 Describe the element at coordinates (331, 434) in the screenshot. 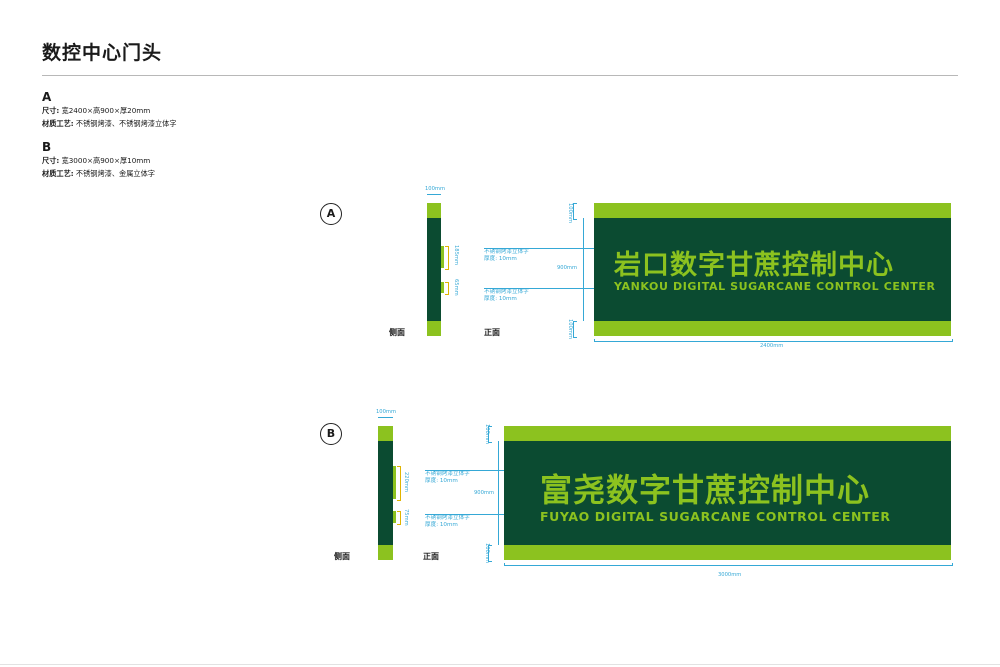

I see `drawing-b-marker: B` at that location.